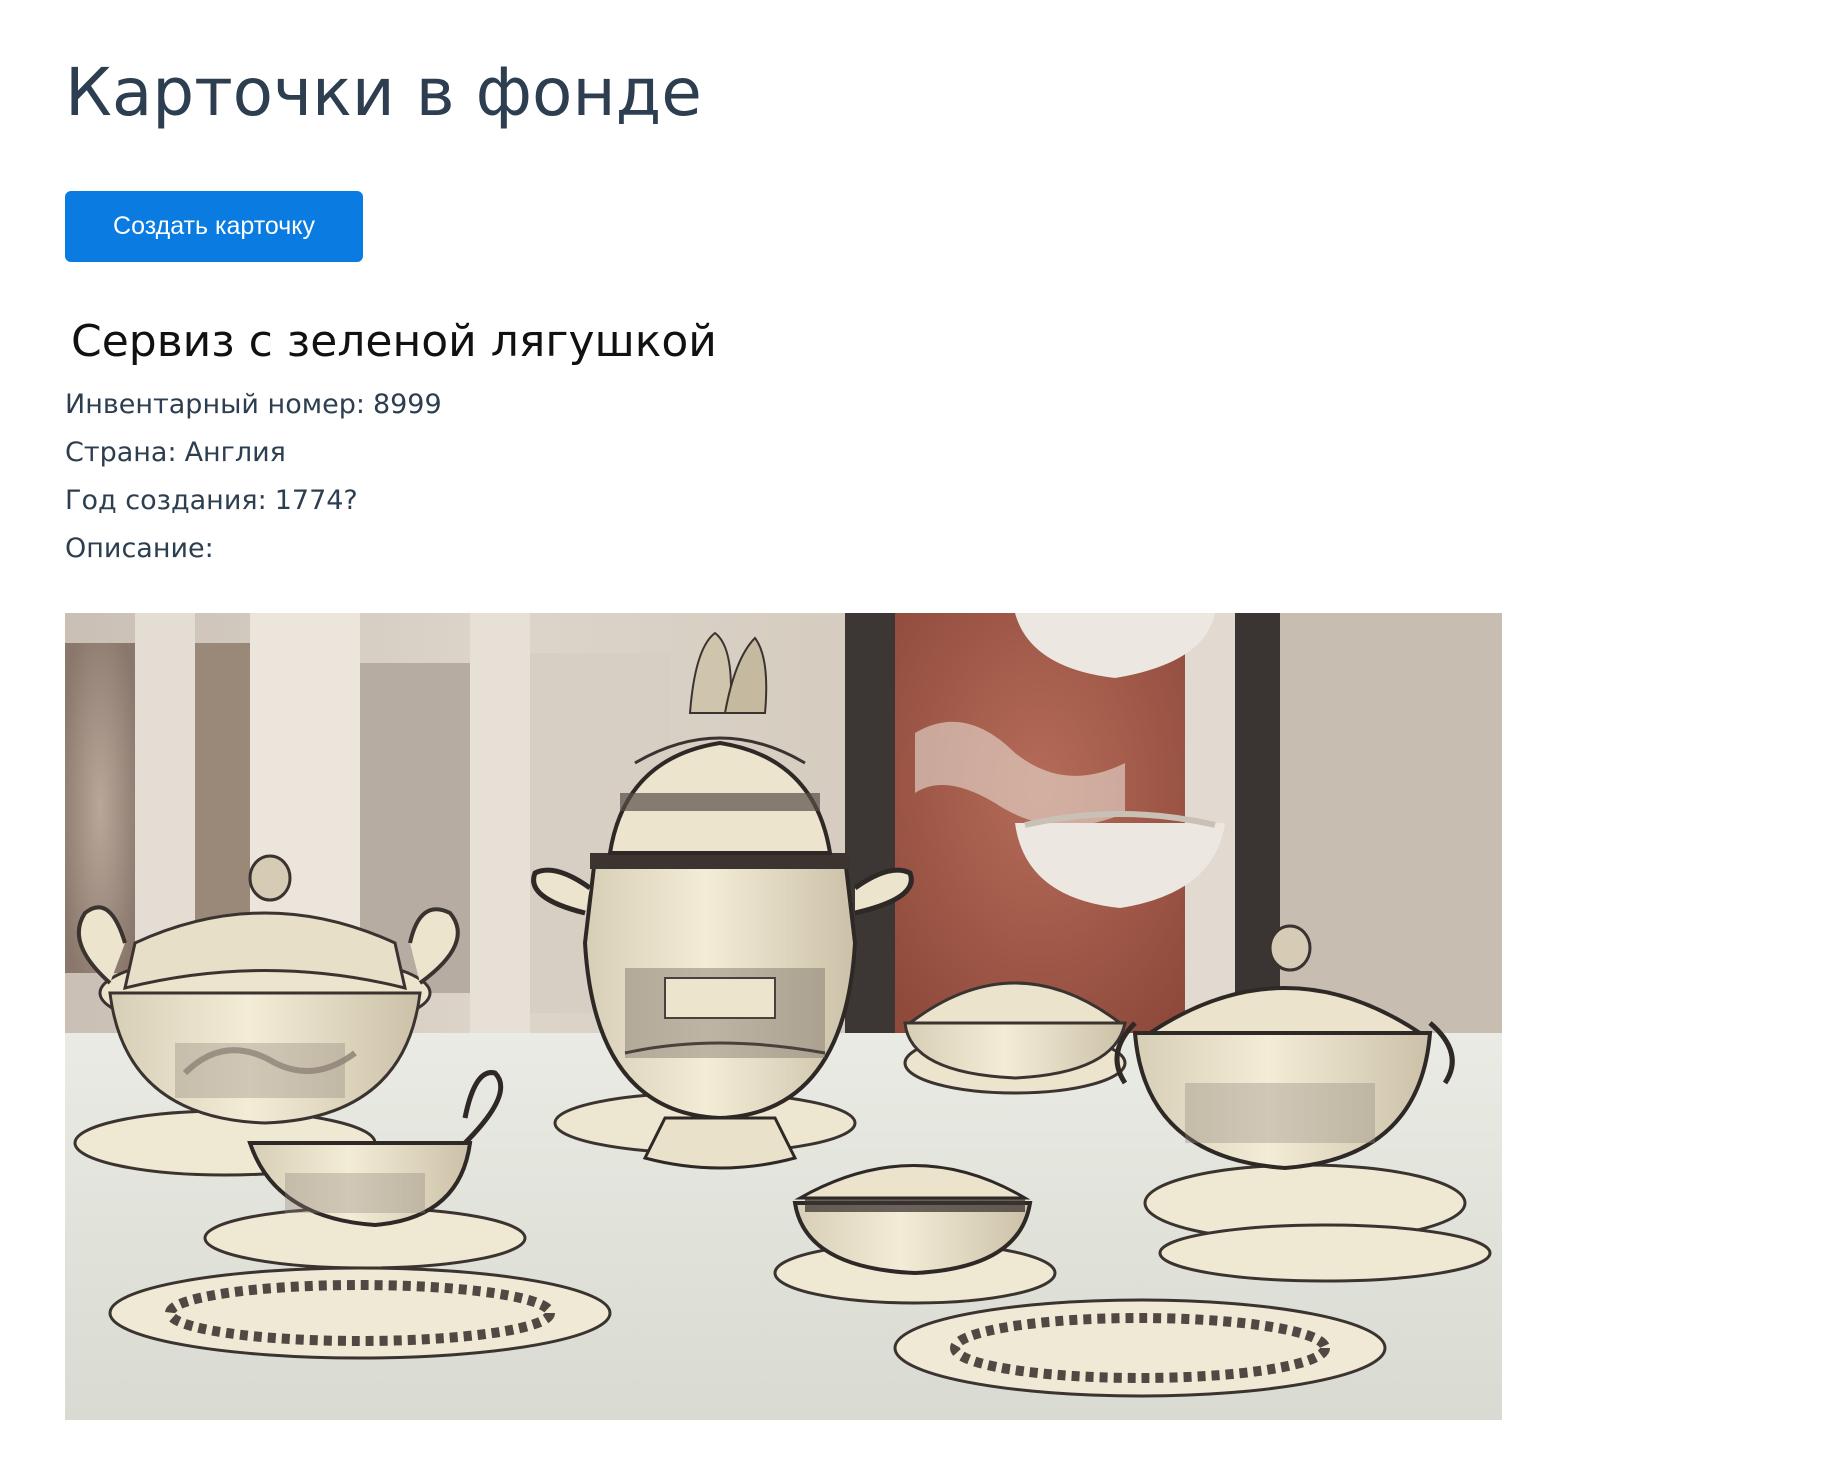 Image resolution: width=1833 pixels, height=1457 pixels. What do you see at coordinates (139, 548) in the screenshot?
I see `field-label: Описание:` at bounding box center [139, 548].